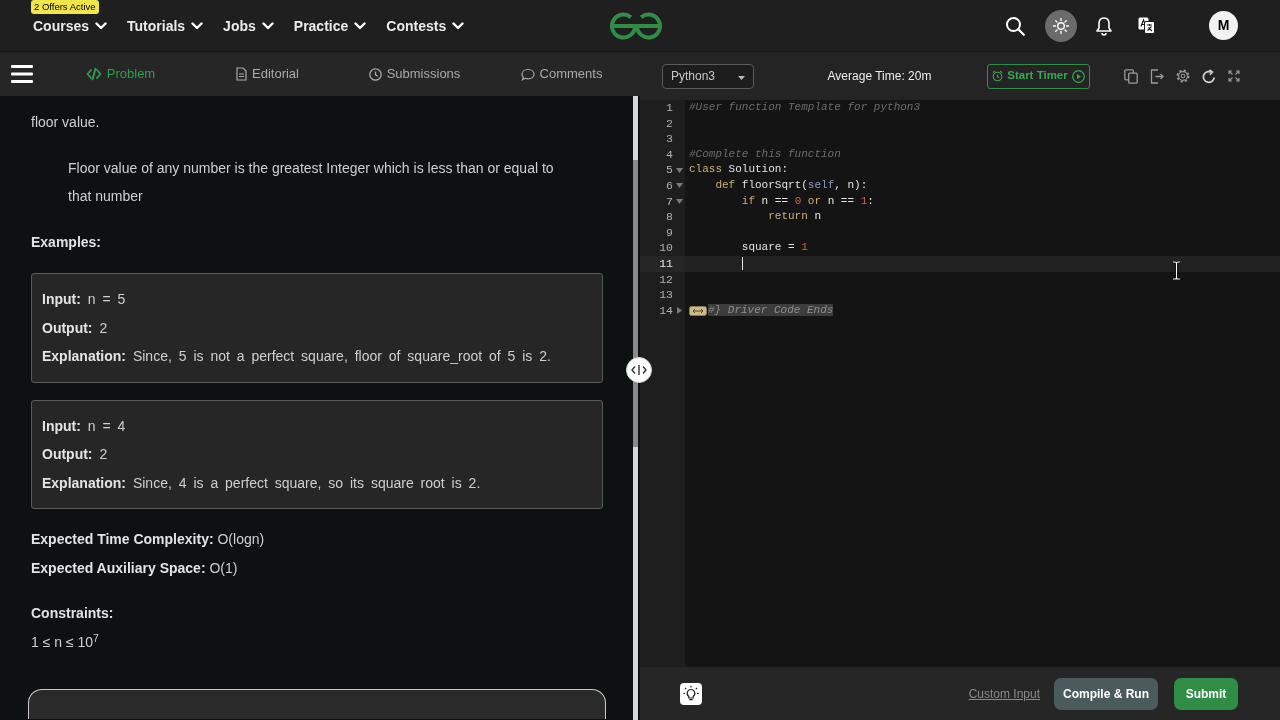 The image size is (1280, 720). I want to click on average-time: Average Time: 20m, so click(879, 76).